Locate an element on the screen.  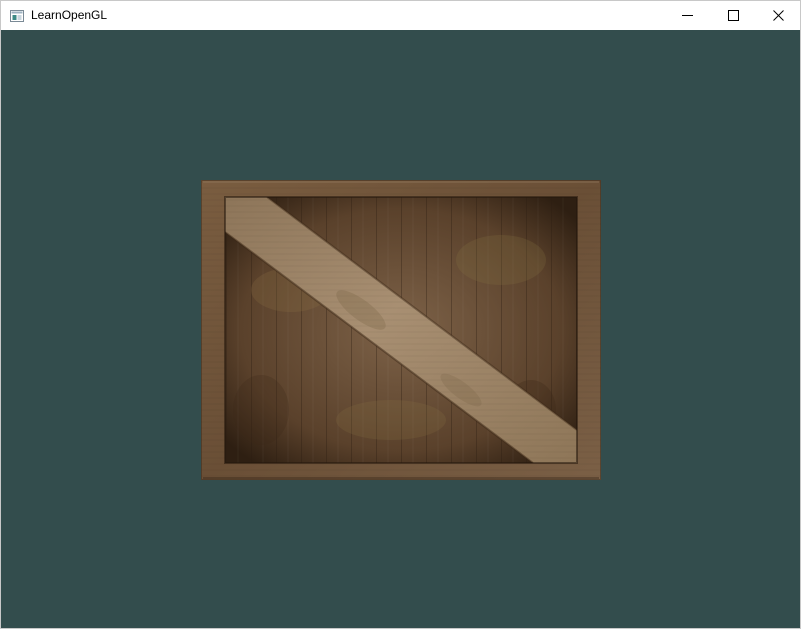
minimize-button is located at coordinates (687, 15).